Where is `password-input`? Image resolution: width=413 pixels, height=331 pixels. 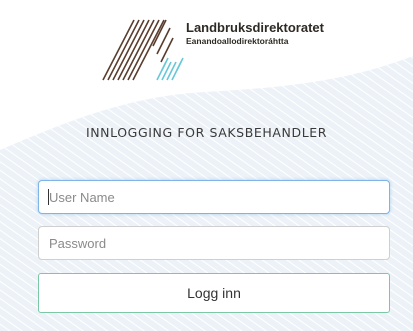
password-input is located at coordinates (214, 243).